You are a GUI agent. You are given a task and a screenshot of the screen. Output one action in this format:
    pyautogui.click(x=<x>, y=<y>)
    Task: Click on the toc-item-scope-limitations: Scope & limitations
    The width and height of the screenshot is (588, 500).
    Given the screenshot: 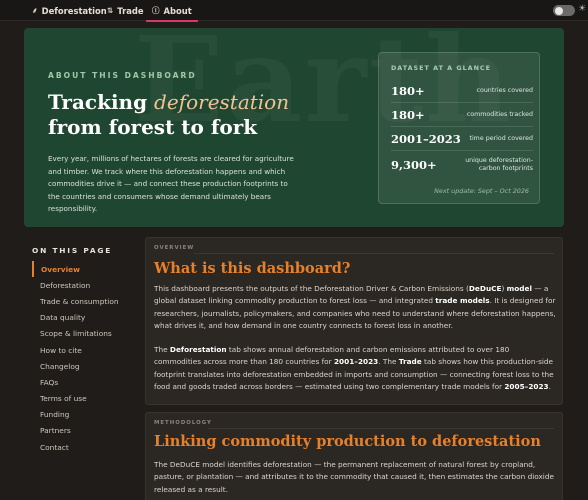 What is the action you would take?
    pyautogui.click(x=82, y=334)
    